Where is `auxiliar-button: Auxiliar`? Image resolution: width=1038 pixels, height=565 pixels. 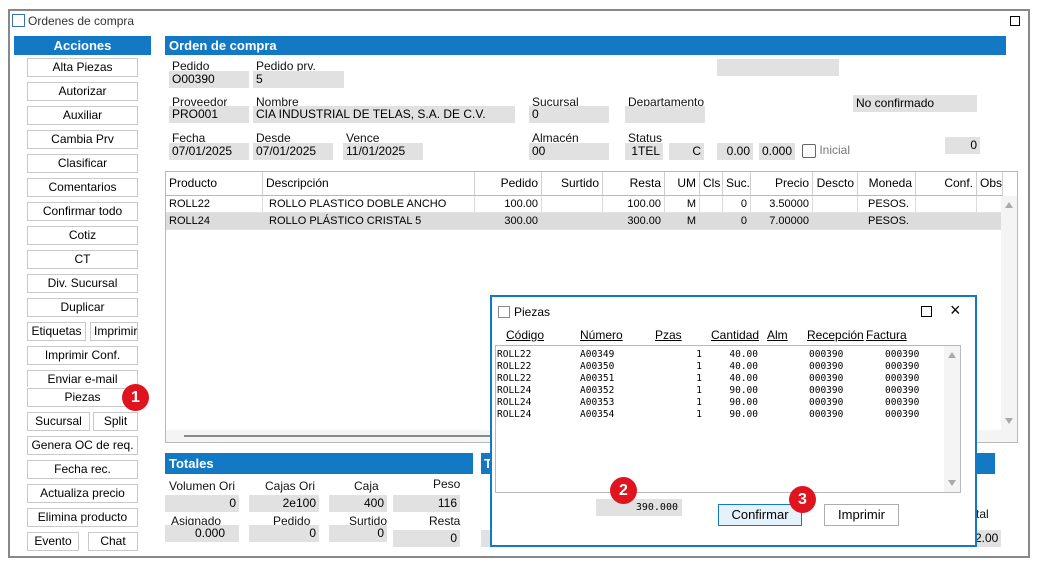
auxiliar-button: Auxiliar is located at coordinates (82, 115).